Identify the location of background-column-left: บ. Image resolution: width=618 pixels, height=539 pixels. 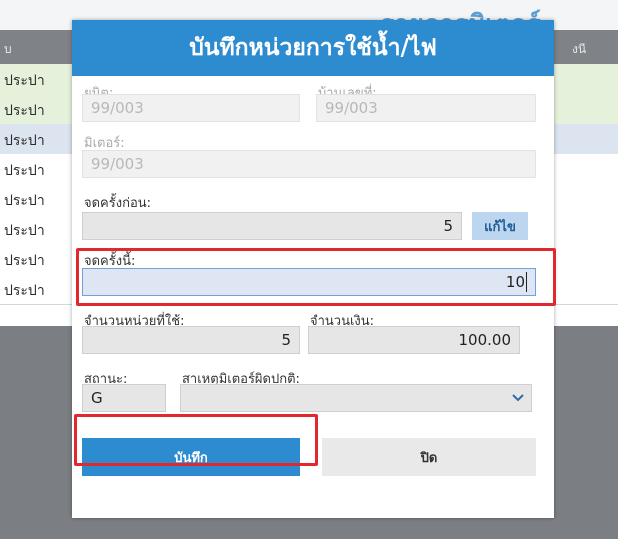
(8, 49).